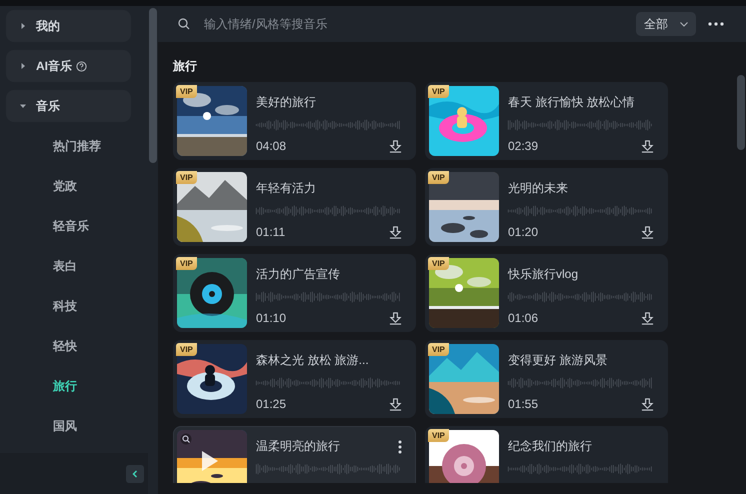  I want to click on track-card: VIP 活力的广告宣传 01:10, so click(294, 293).